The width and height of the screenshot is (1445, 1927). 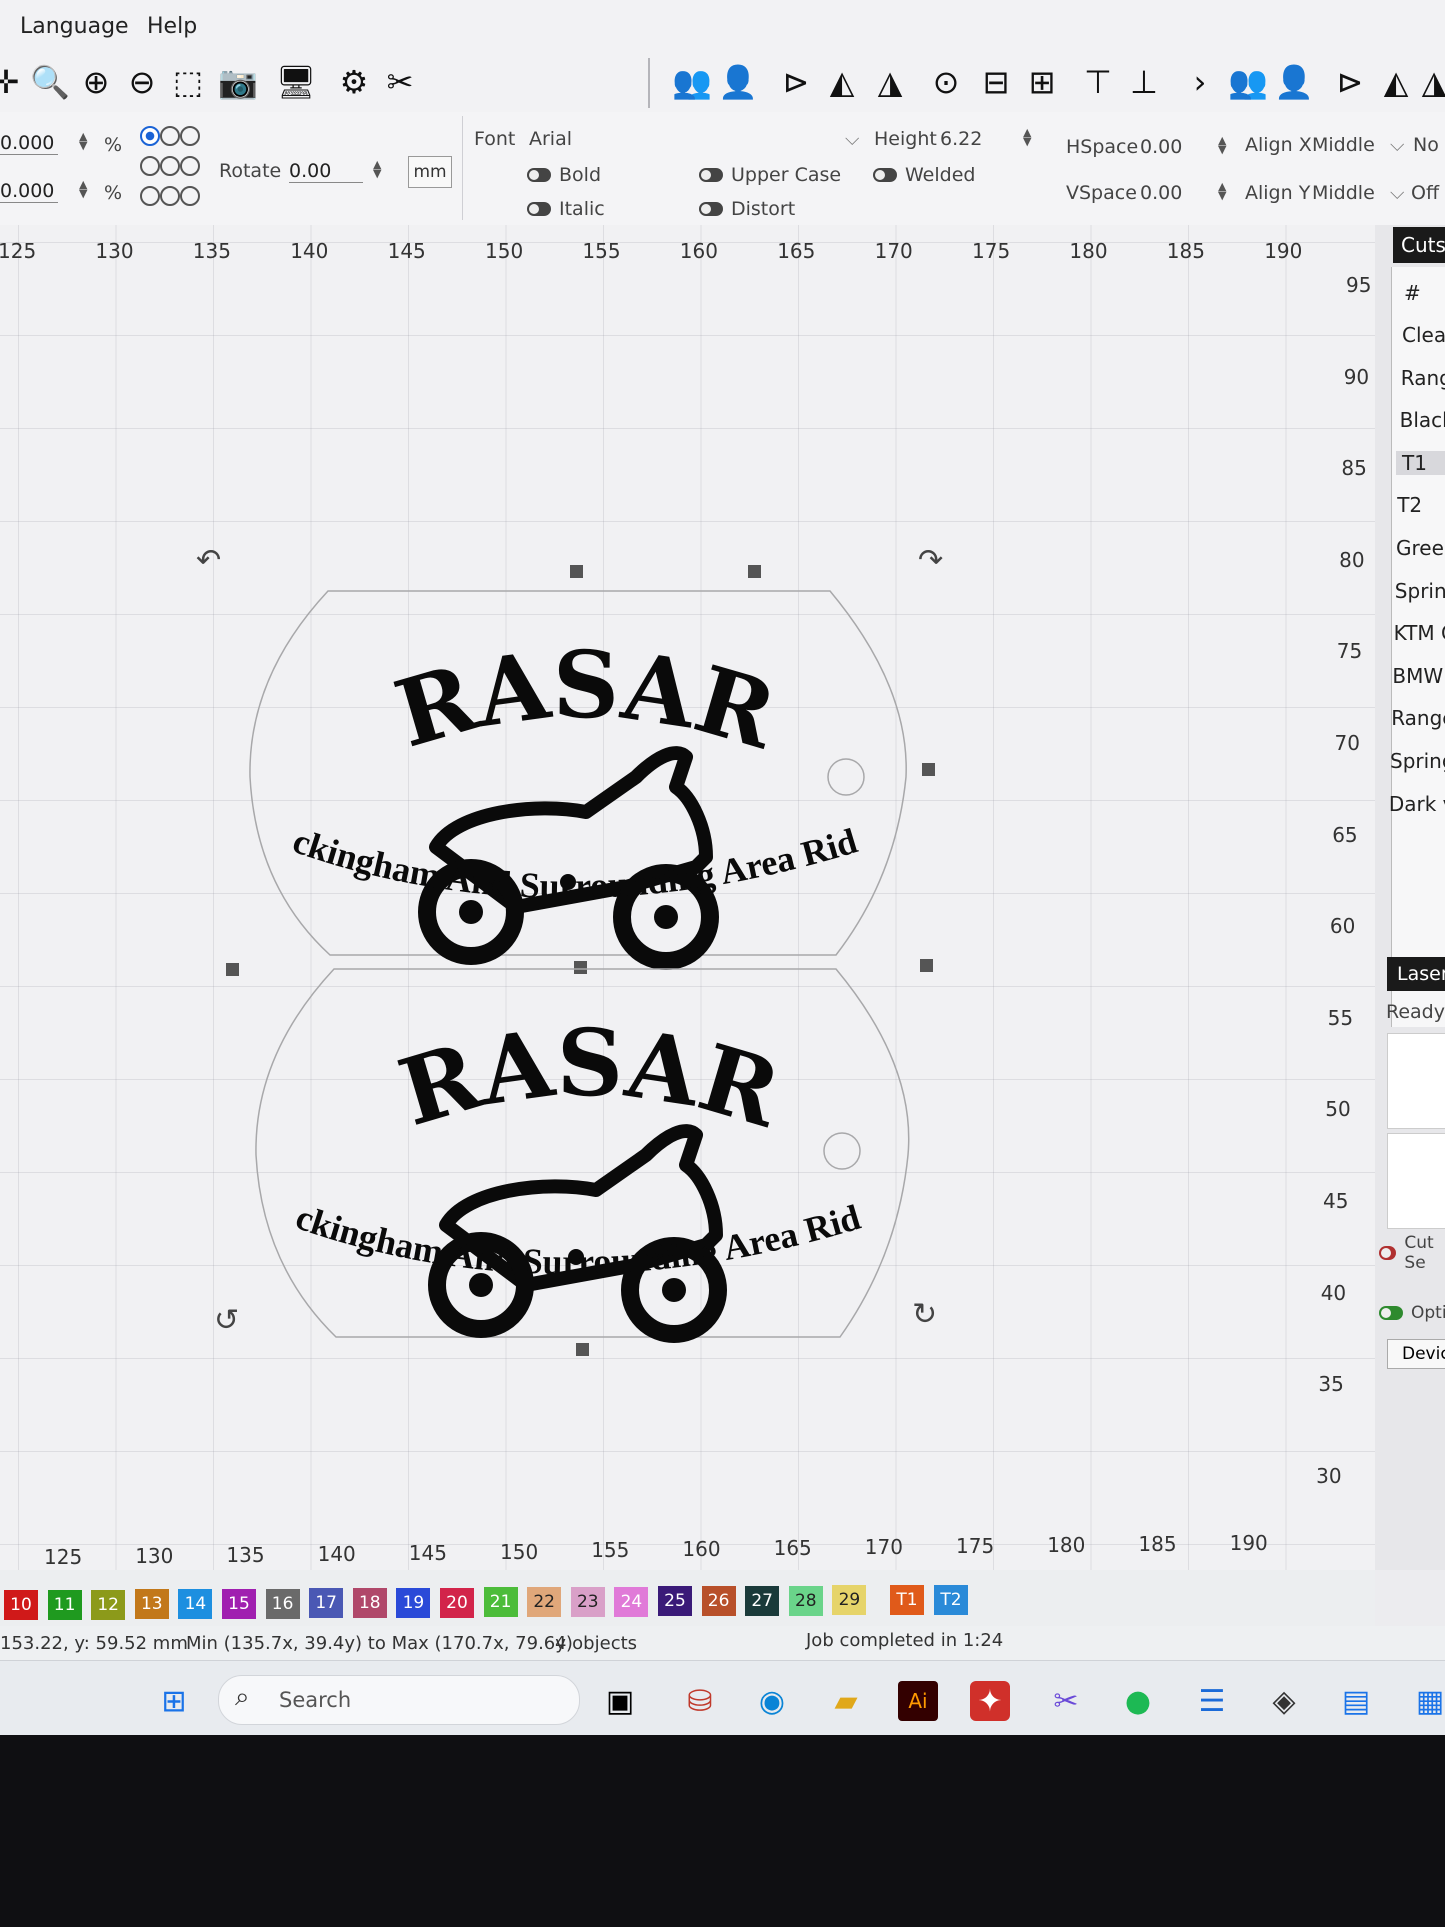 I want to click on upper-case-toggle: Upper Case, so click(x=770, y=175).